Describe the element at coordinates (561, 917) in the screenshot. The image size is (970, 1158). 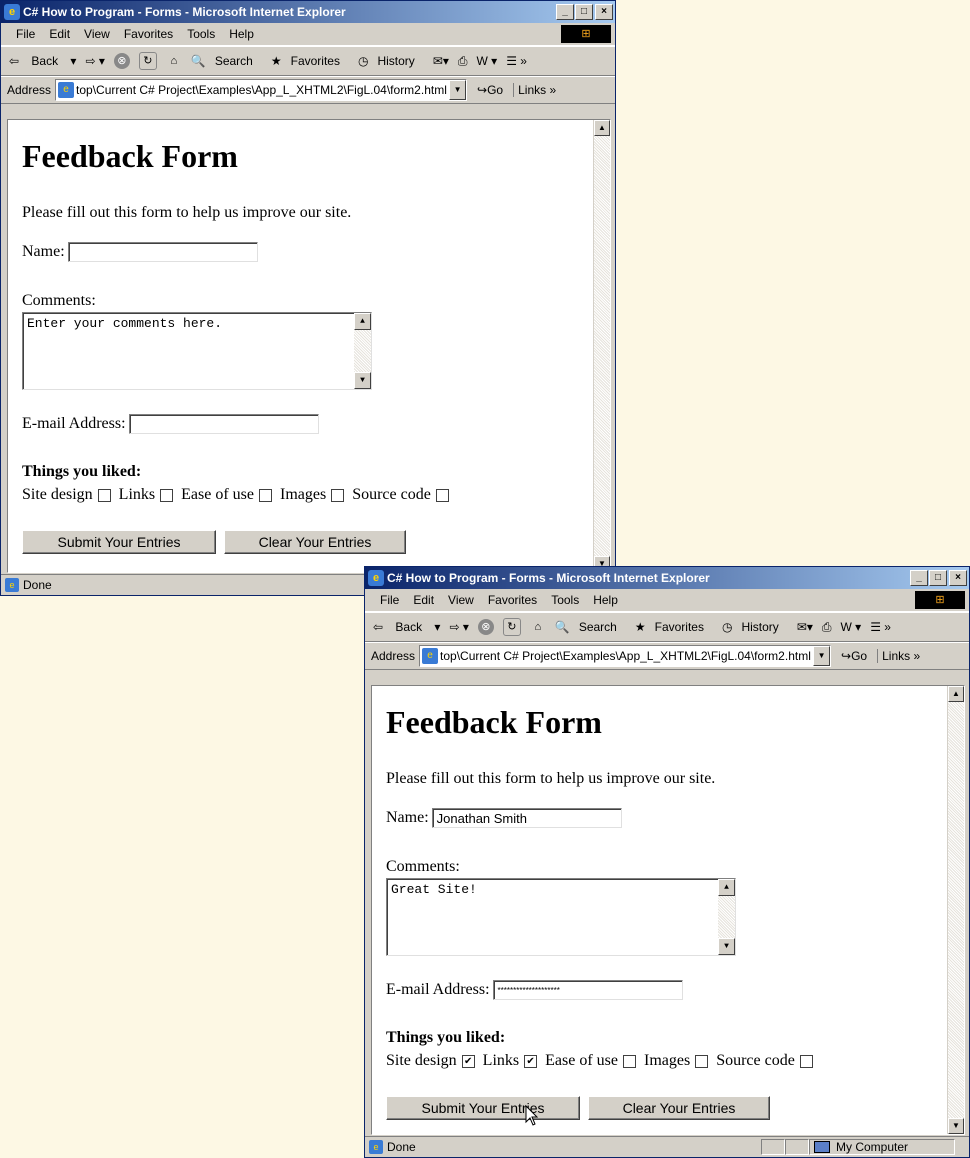
I see `comments-textarea: Great Site! ▲ ▼` at that location.